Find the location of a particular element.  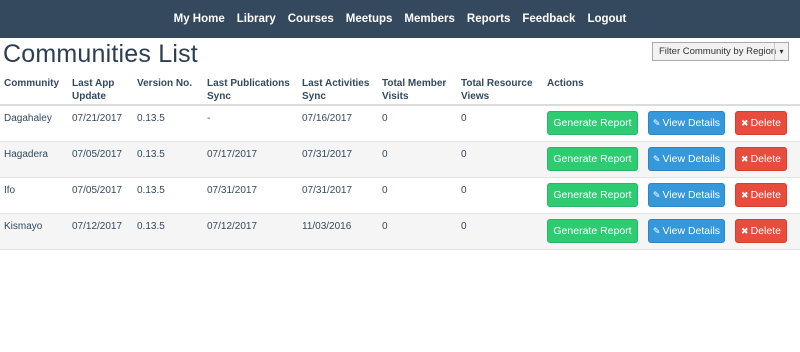

cell-community: Kismayo is located at coordinates (23, 226).